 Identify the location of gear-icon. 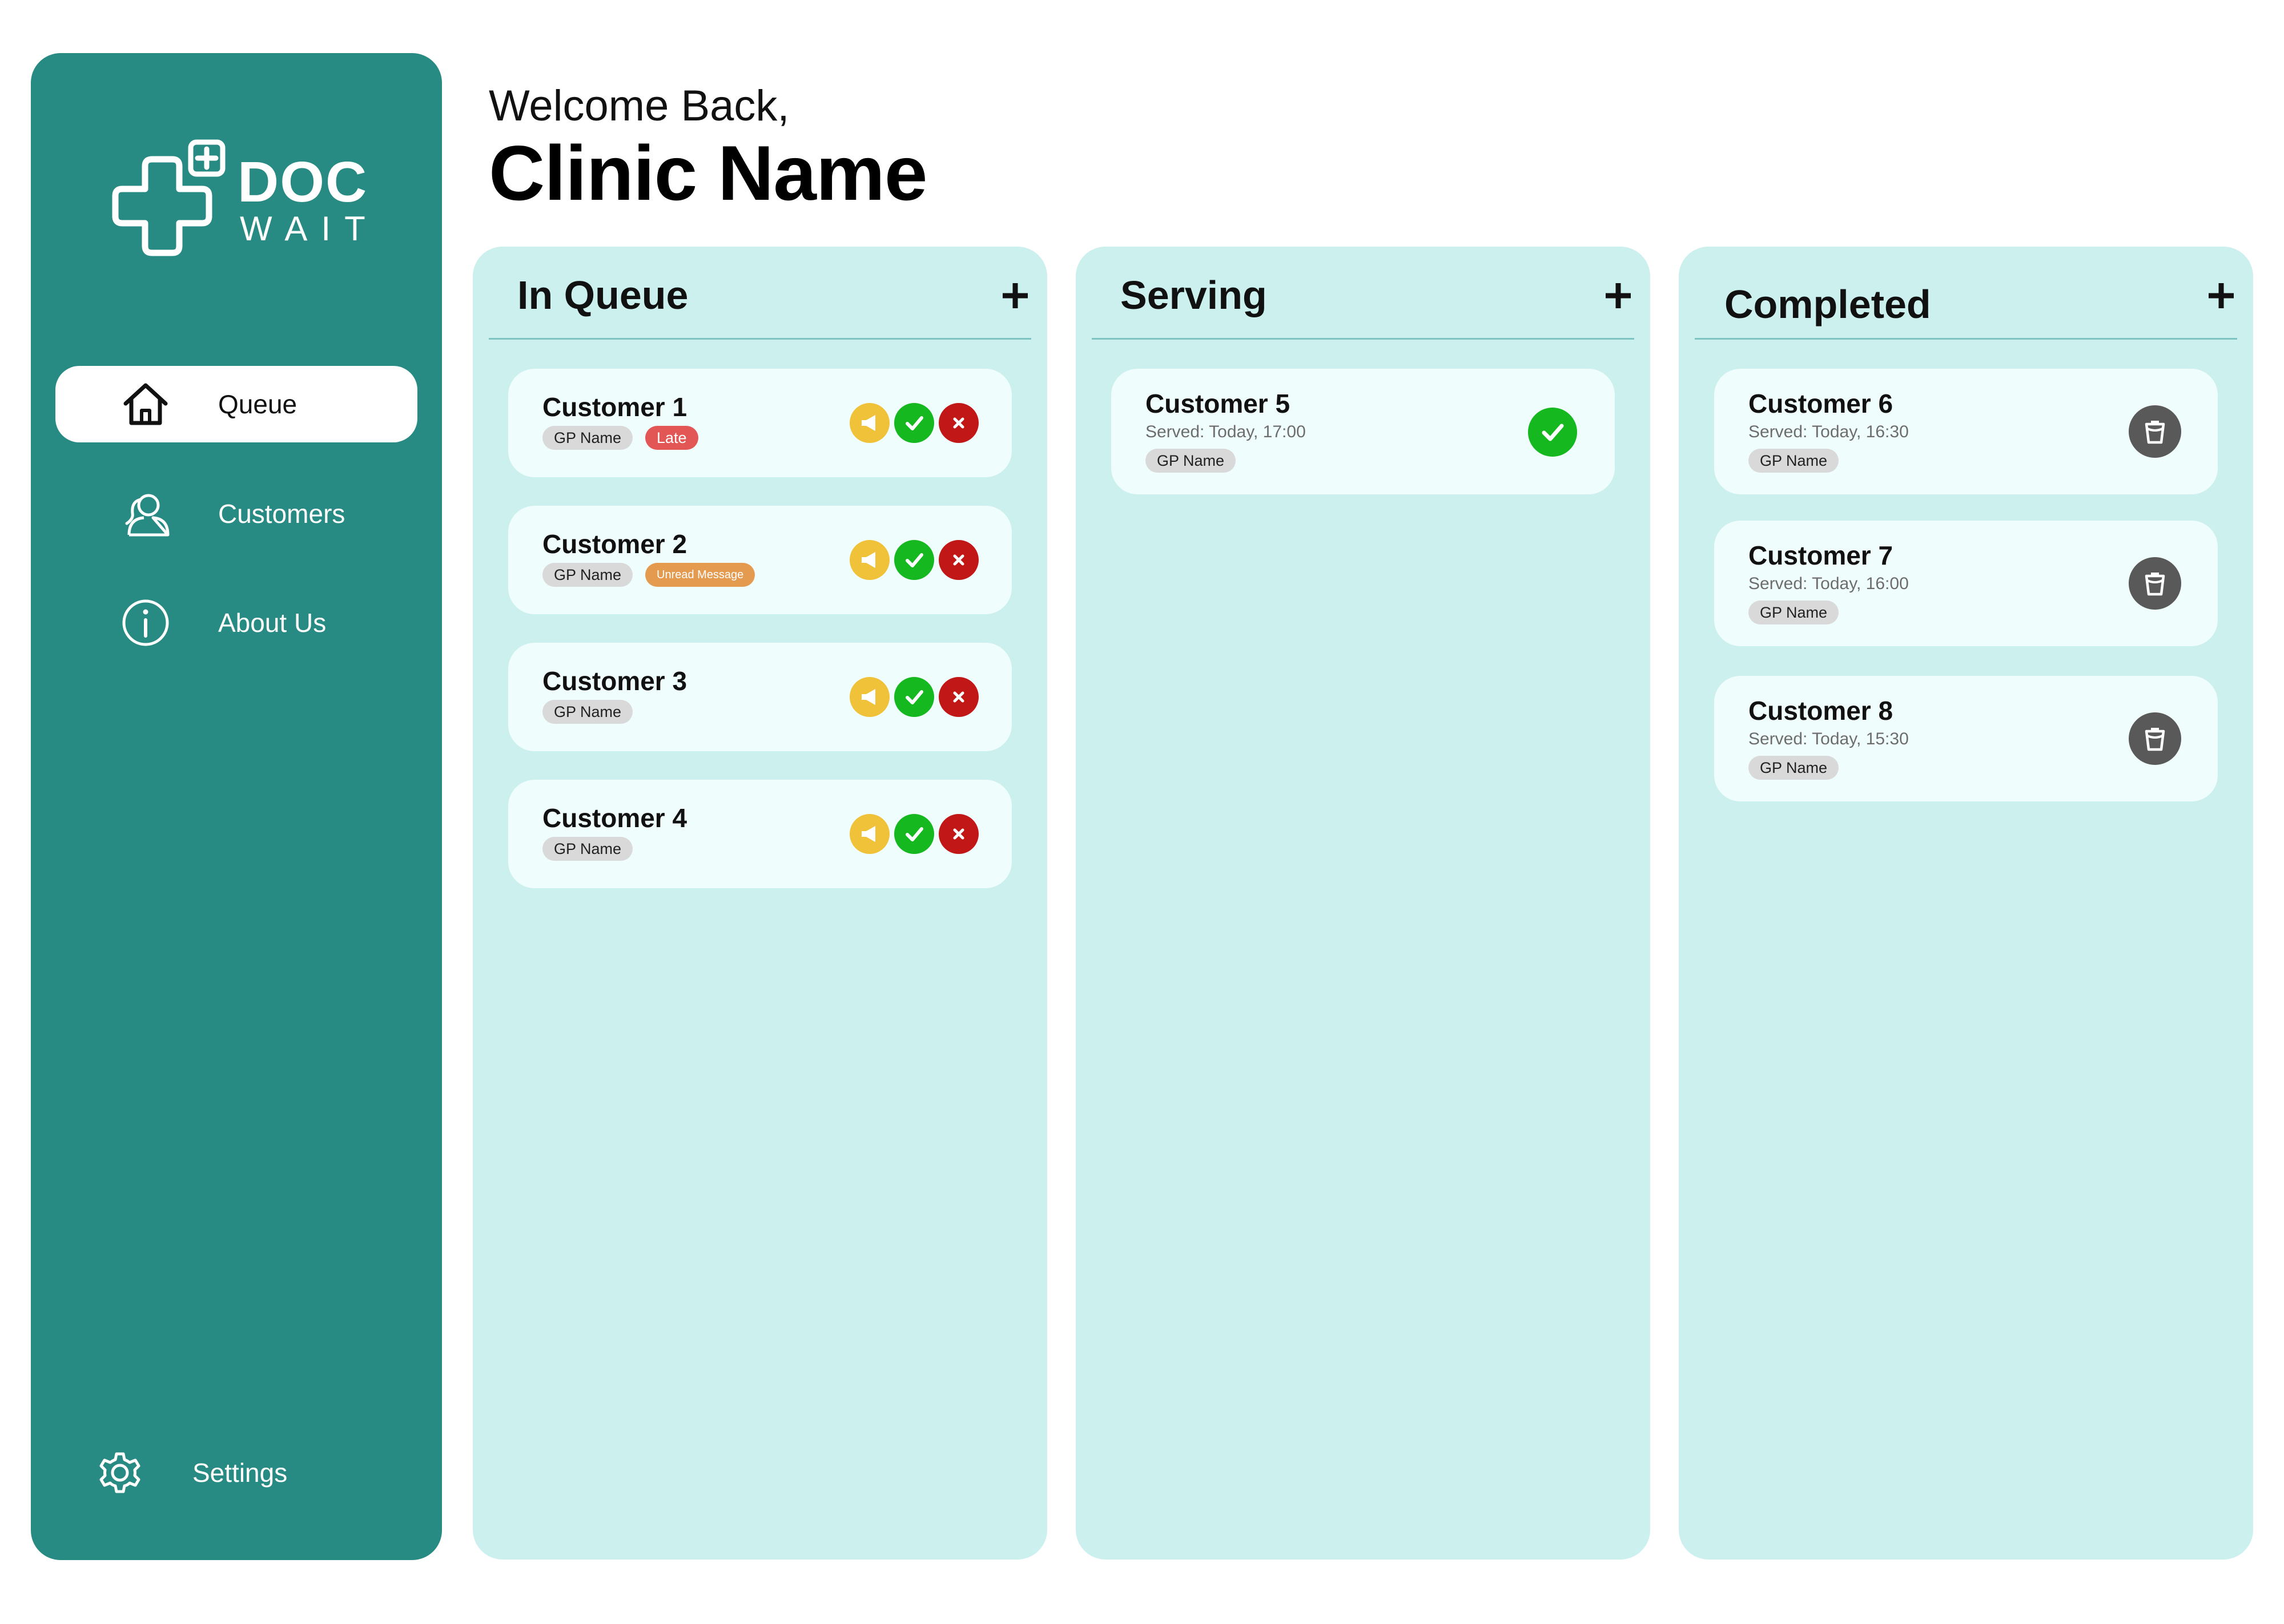
(119, 1473).